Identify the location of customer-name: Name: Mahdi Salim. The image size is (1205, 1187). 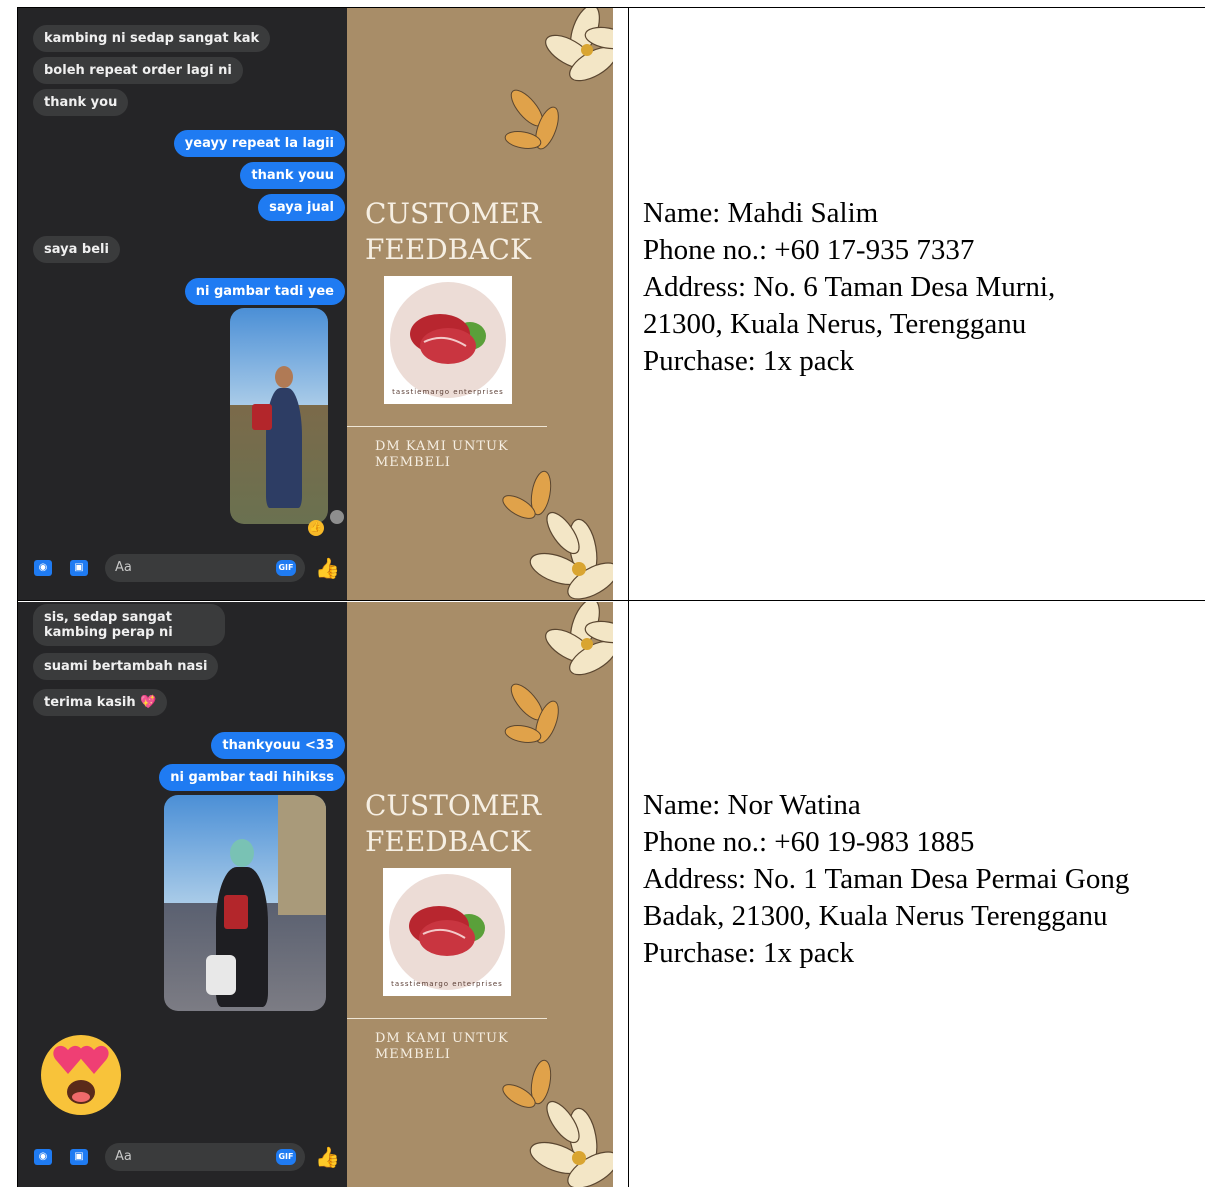
(761, 213).